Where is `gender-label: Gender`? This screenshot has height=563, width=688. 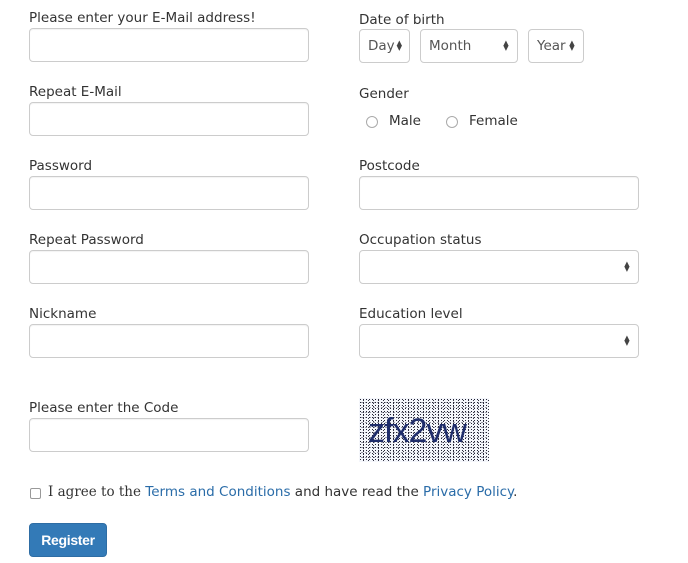 gender-label: Gender is located at coordinates (384, 94).